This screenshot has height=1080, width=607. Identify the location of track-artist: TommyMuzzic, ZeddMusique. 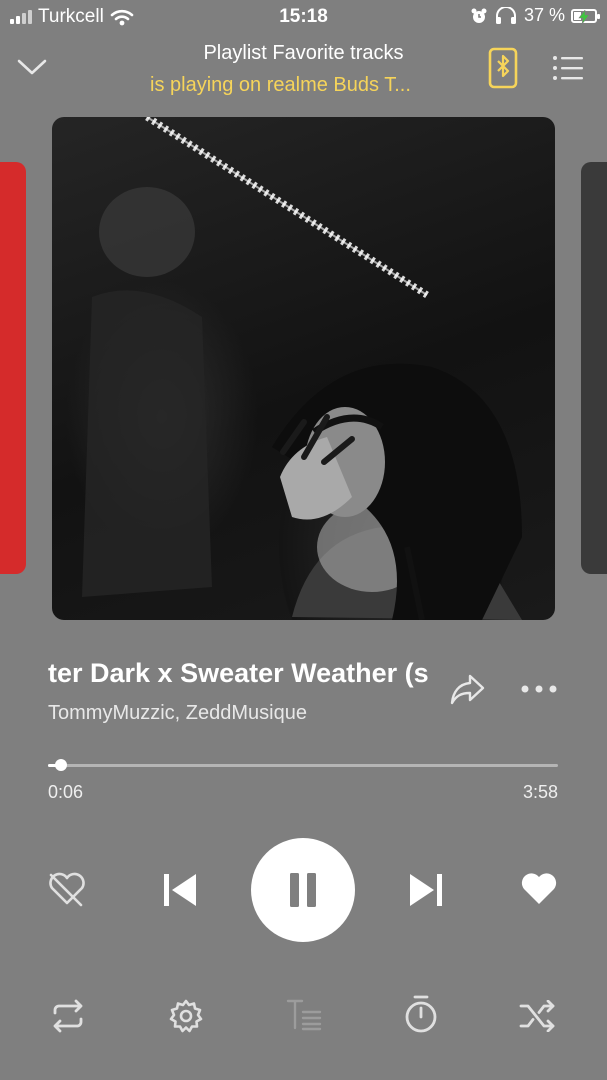
(177, 713).